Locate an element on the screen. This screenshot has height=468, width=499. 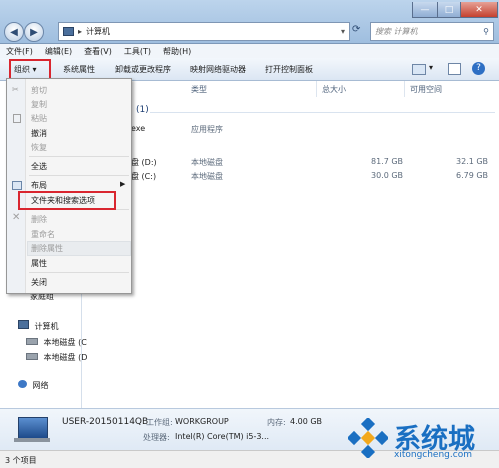
nav-item-disk-d: 本地磁盘 (D is located at coordinates (56, 357).